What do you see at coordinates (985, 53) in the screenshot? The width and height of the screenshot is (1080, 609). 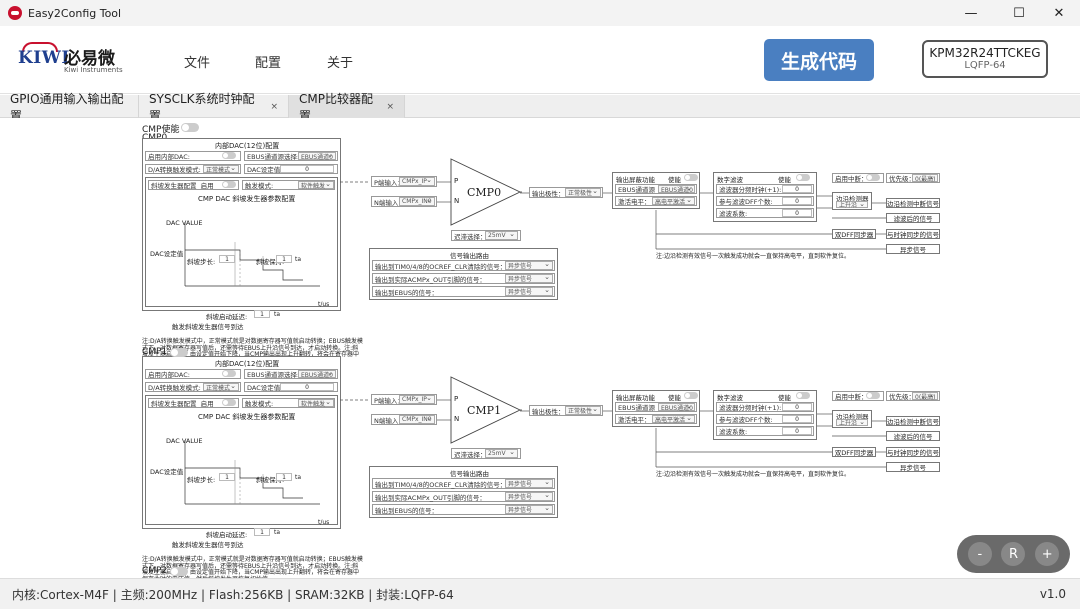 I see `chip-part-number: KPM32R24TTCKEG` at bounding box center [985, 53].